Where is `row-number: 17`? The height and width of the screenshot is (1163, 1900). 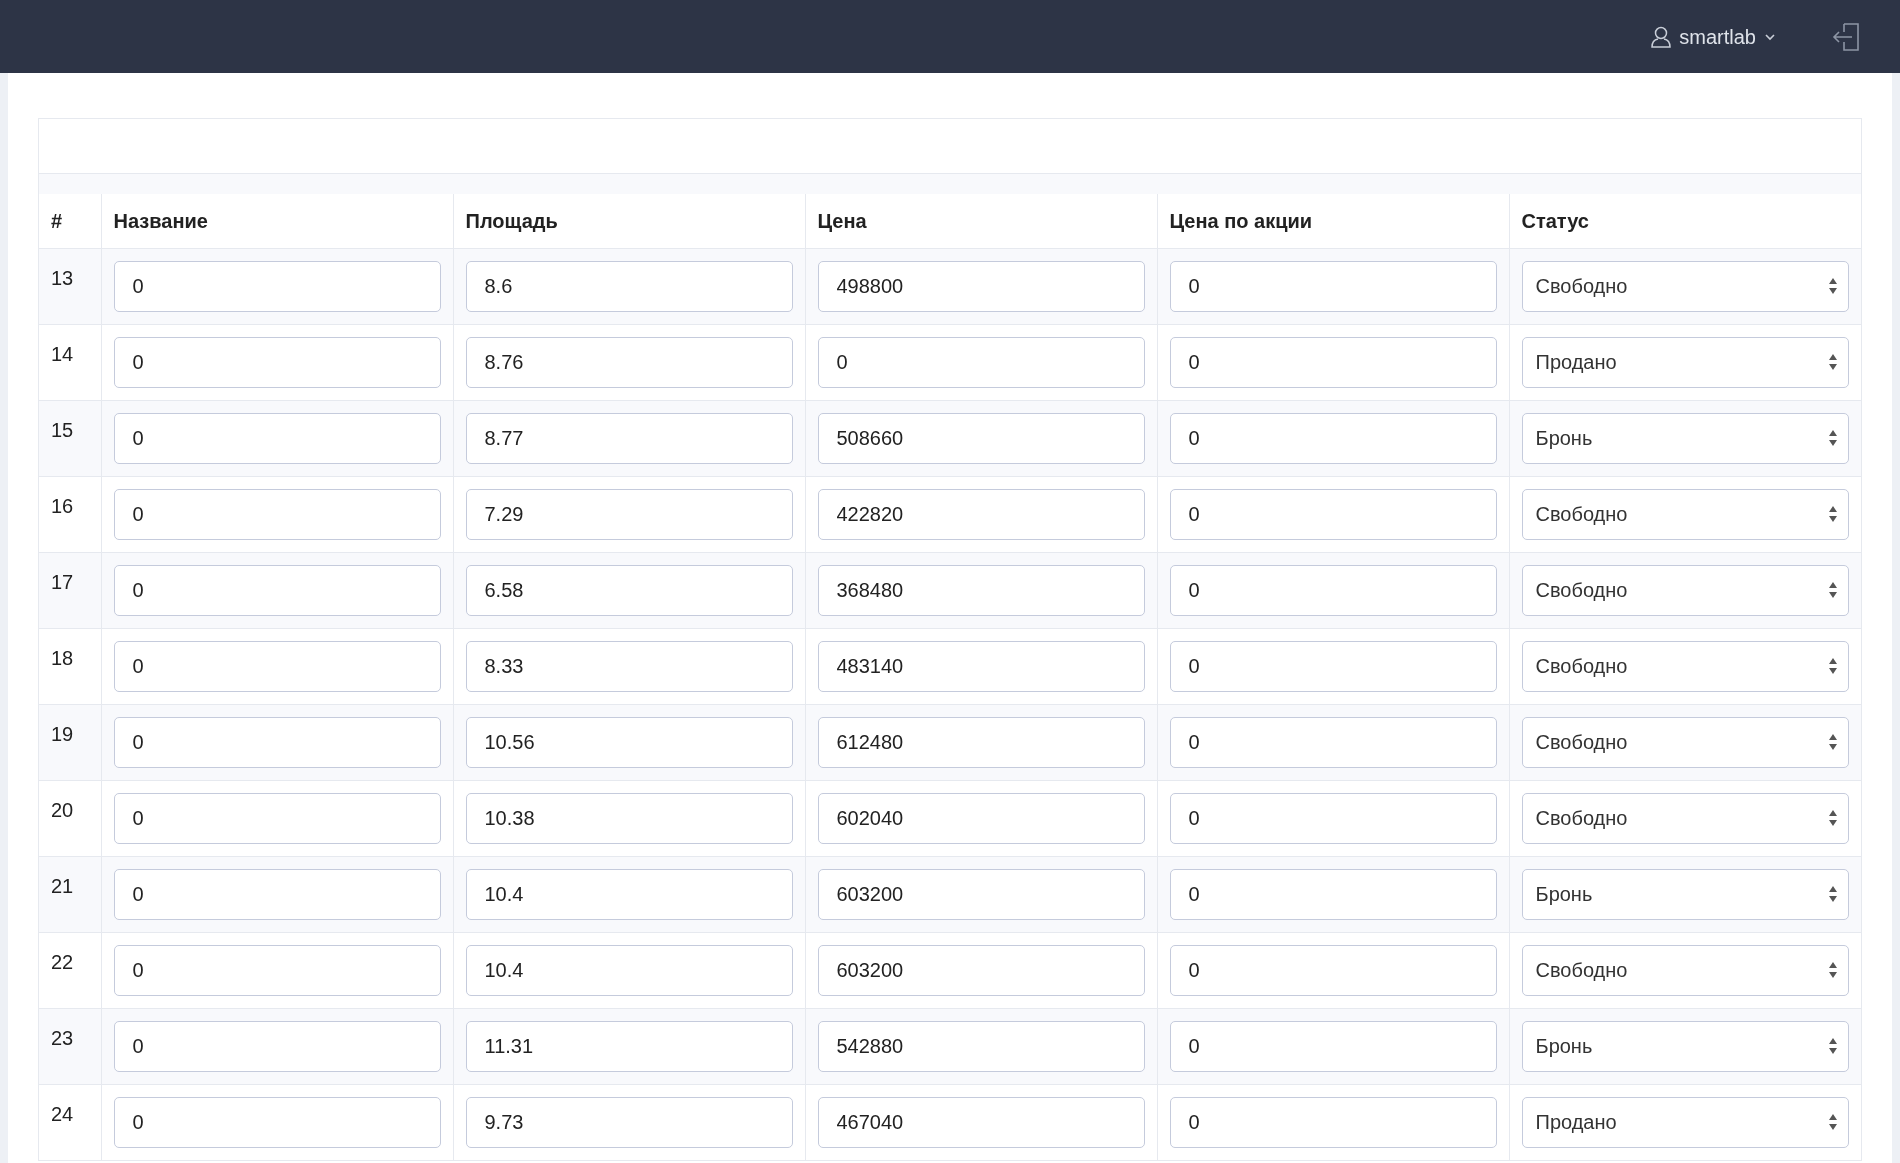
row-number: 17 is located at coordinates (62, 581).